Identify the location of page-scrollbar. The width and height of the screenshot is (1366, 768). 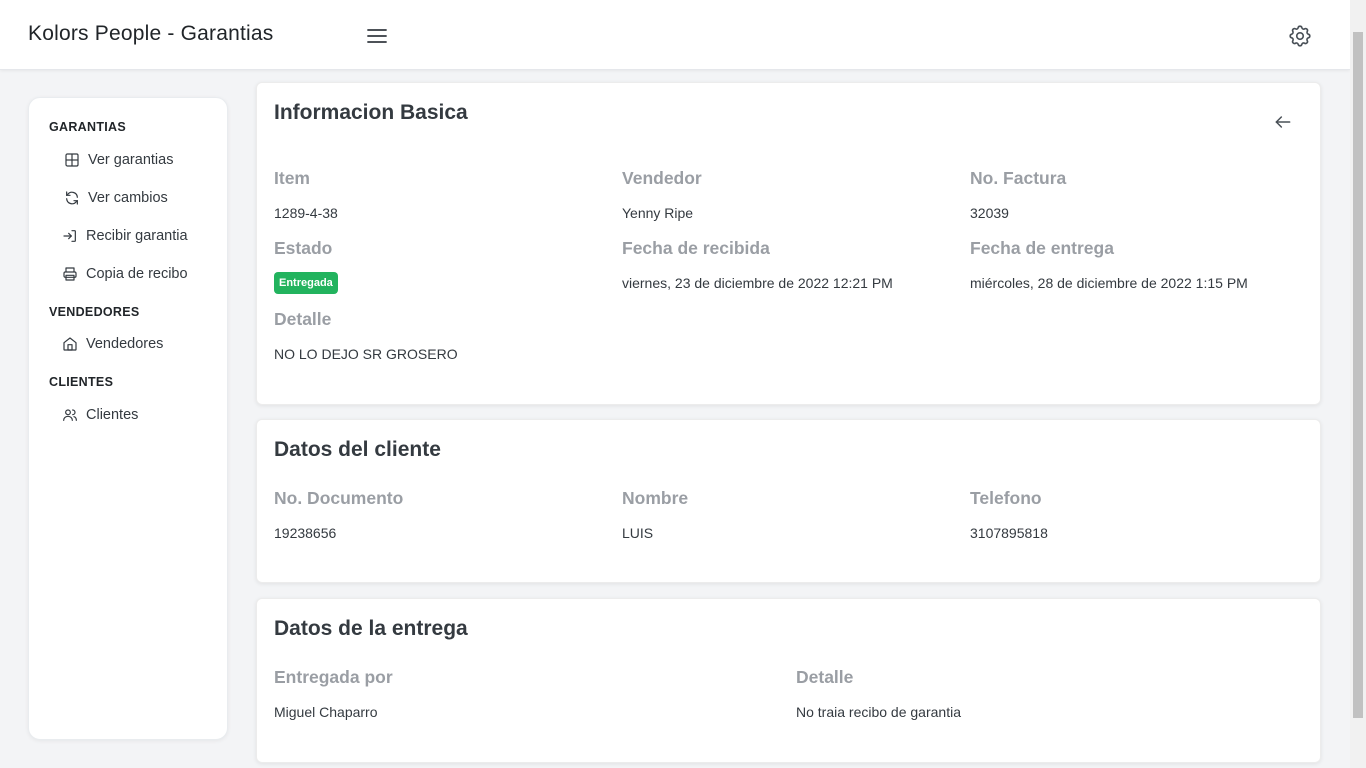
(1358, 384).